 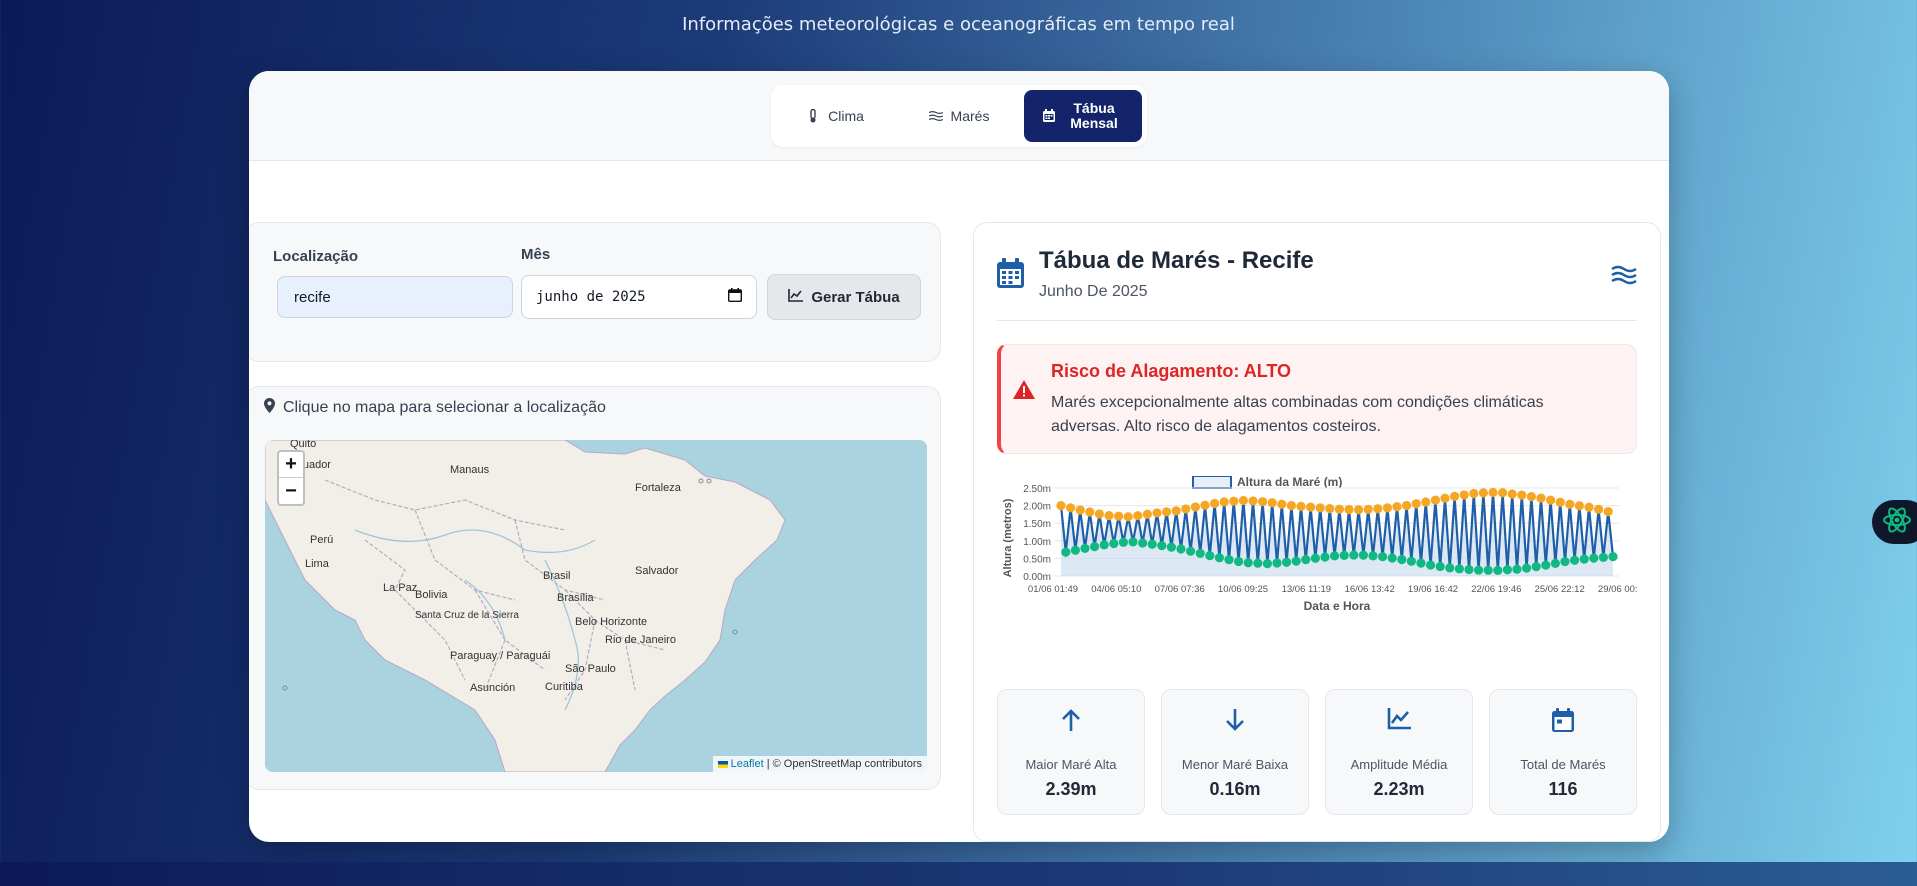 What do you see at coordinates (1399, 752) in the screenshot?
I see `stat-average-amplitude: Amplitude Média 2.23m` at bounding box center [1399, 752].